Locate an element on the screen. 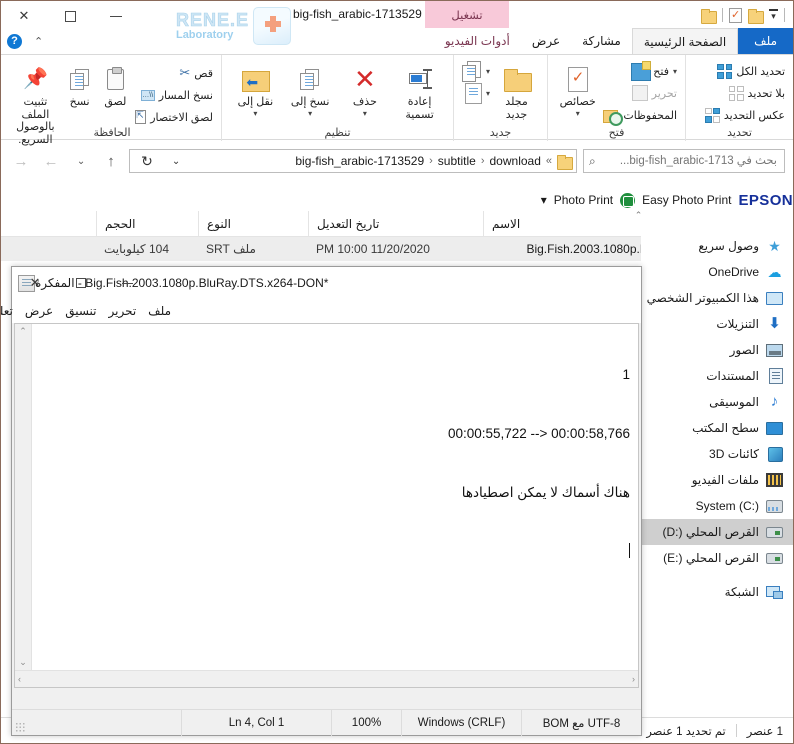  properties-button: خصائص ▾ is located at coordinates (577, 88).